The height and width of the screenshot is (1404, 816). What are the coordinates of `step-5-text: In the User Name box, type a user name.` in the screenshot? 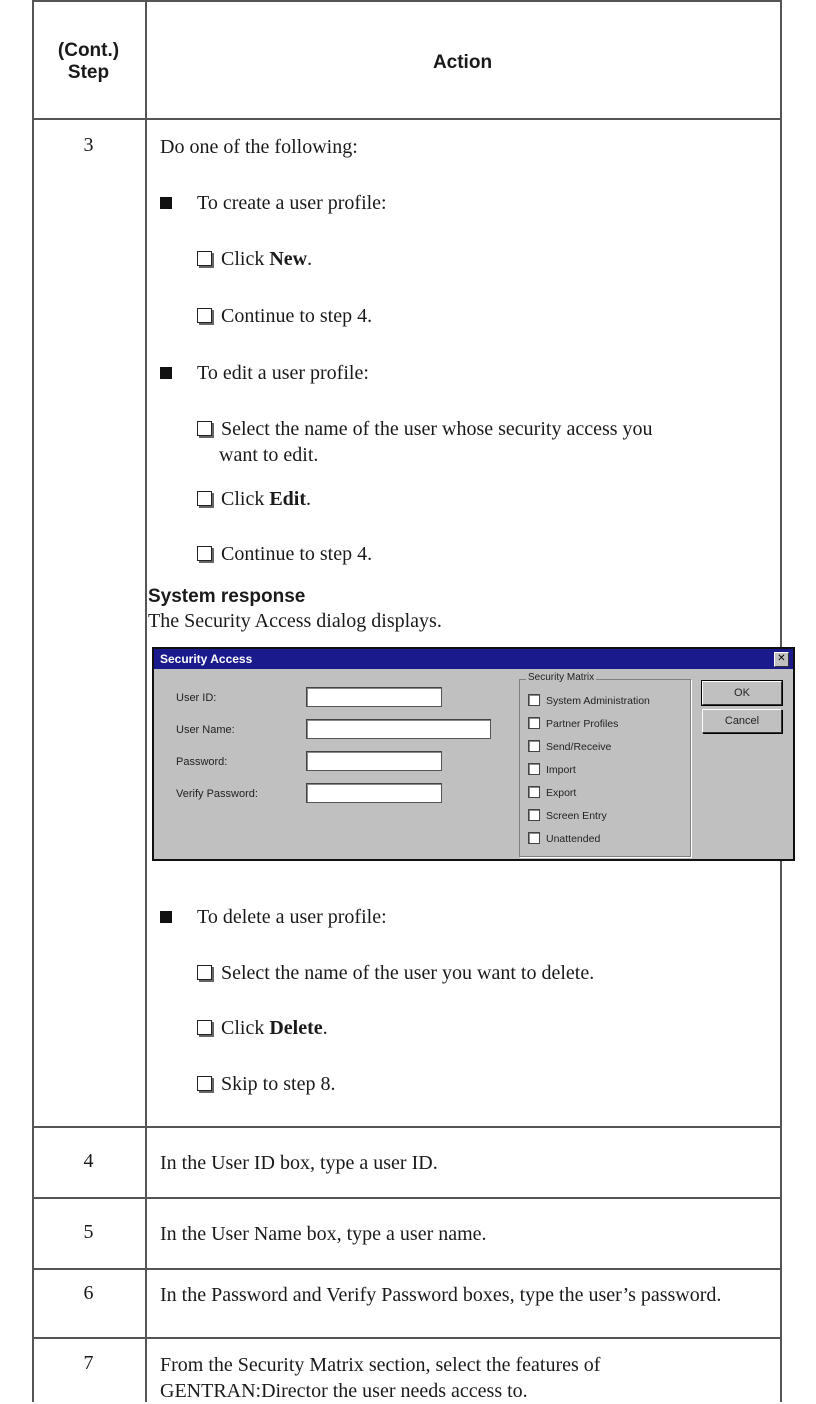 It's located at (323, 1234).